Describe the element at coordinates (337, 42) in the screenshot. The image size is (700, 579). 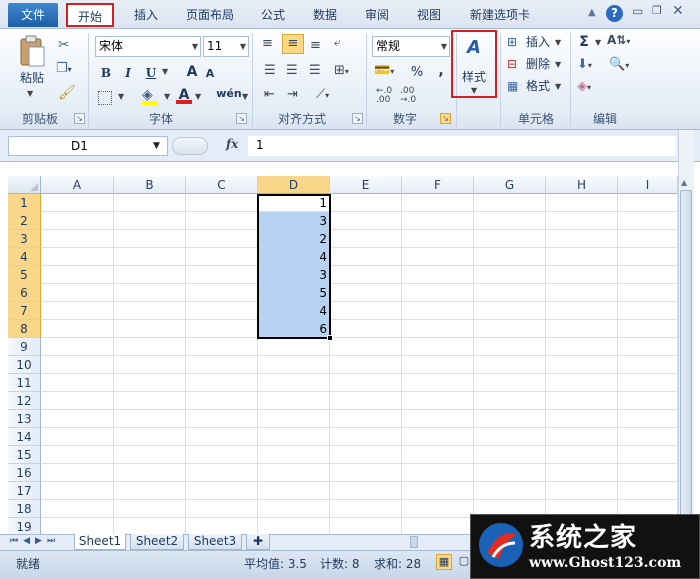
I see `wrap-text-icon: ⤶` at that location.